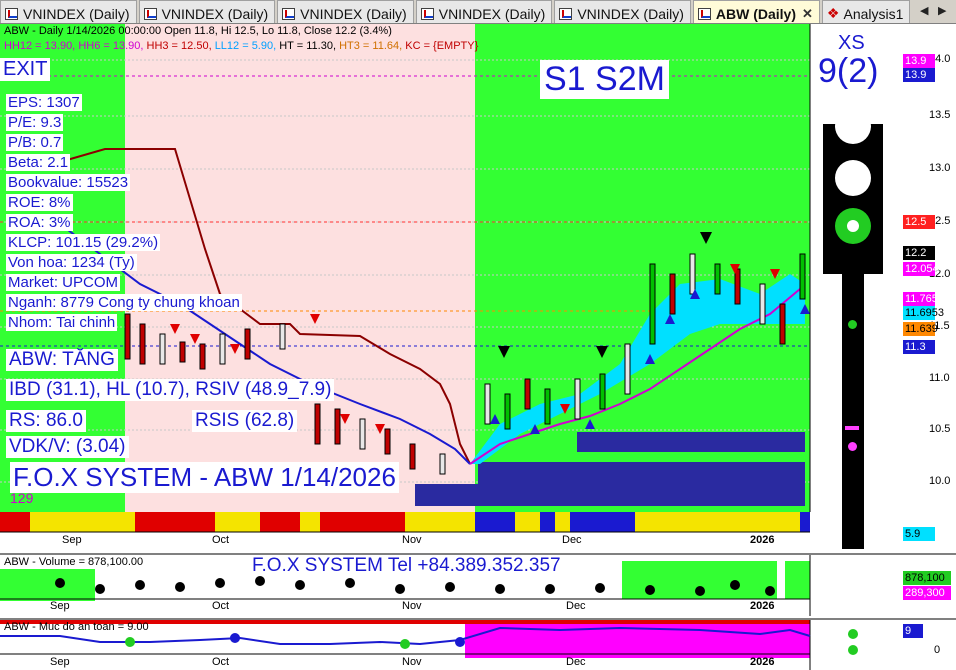 Image resolution: width=956 pixels, height=670 pixels. Describe the element at coordinates (604, 79) in the screenshot. I see `signal-label: S1 S2M` at that location.